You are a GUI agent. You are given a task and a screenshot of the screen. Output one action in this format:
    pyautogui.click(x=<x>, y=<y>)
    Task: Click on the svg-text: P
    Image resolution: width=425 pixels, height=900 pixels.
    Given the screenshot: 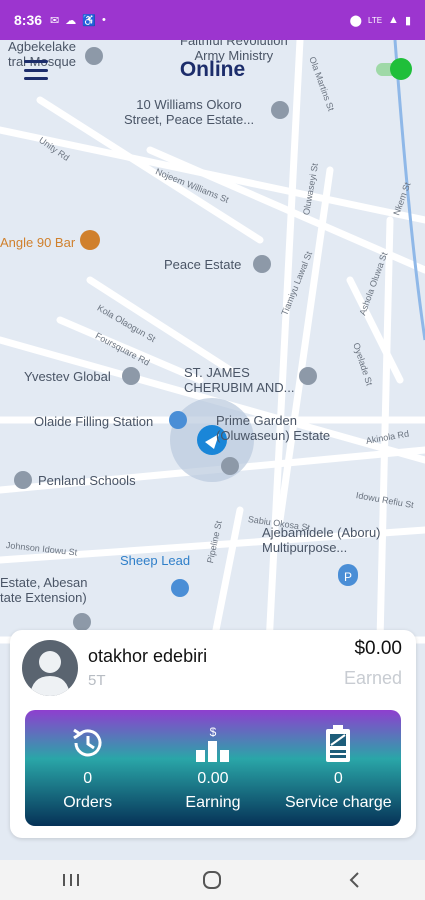 What is the action you would take?
    pyautogui.click(x=348, y=577)
    